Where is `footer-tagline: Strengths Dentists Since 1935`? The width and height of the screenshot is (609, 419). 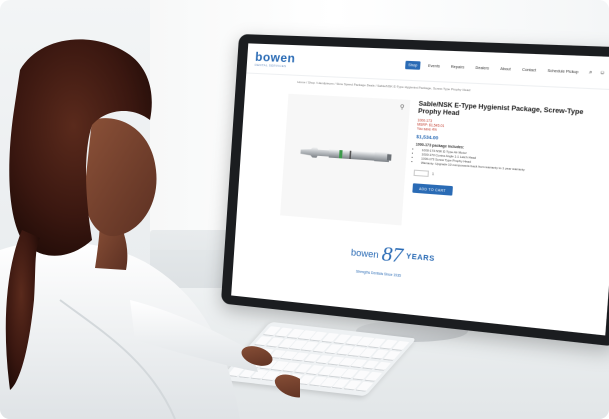
footer-tagline: Strengths Dentists Since 1935 is located at coordinates (378, 273).